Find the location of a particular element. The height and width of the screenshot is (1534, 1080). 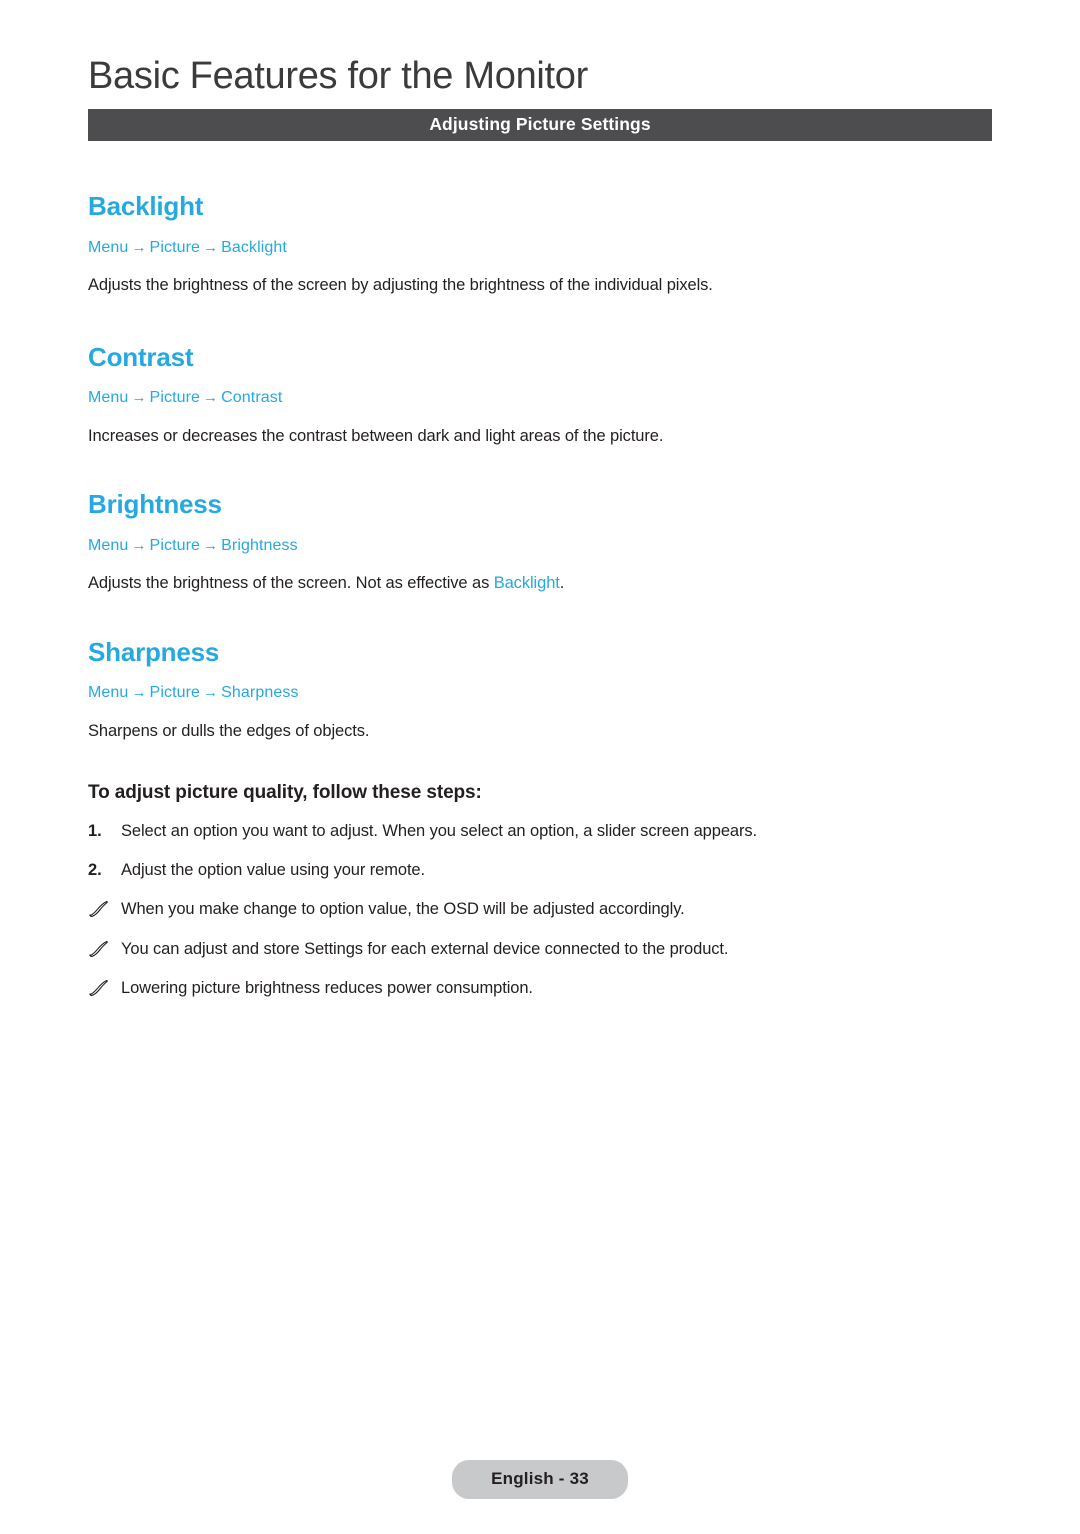

breadcrumb-contrast: Menu → Picture → Contrast is located at coordinates (540, 398).